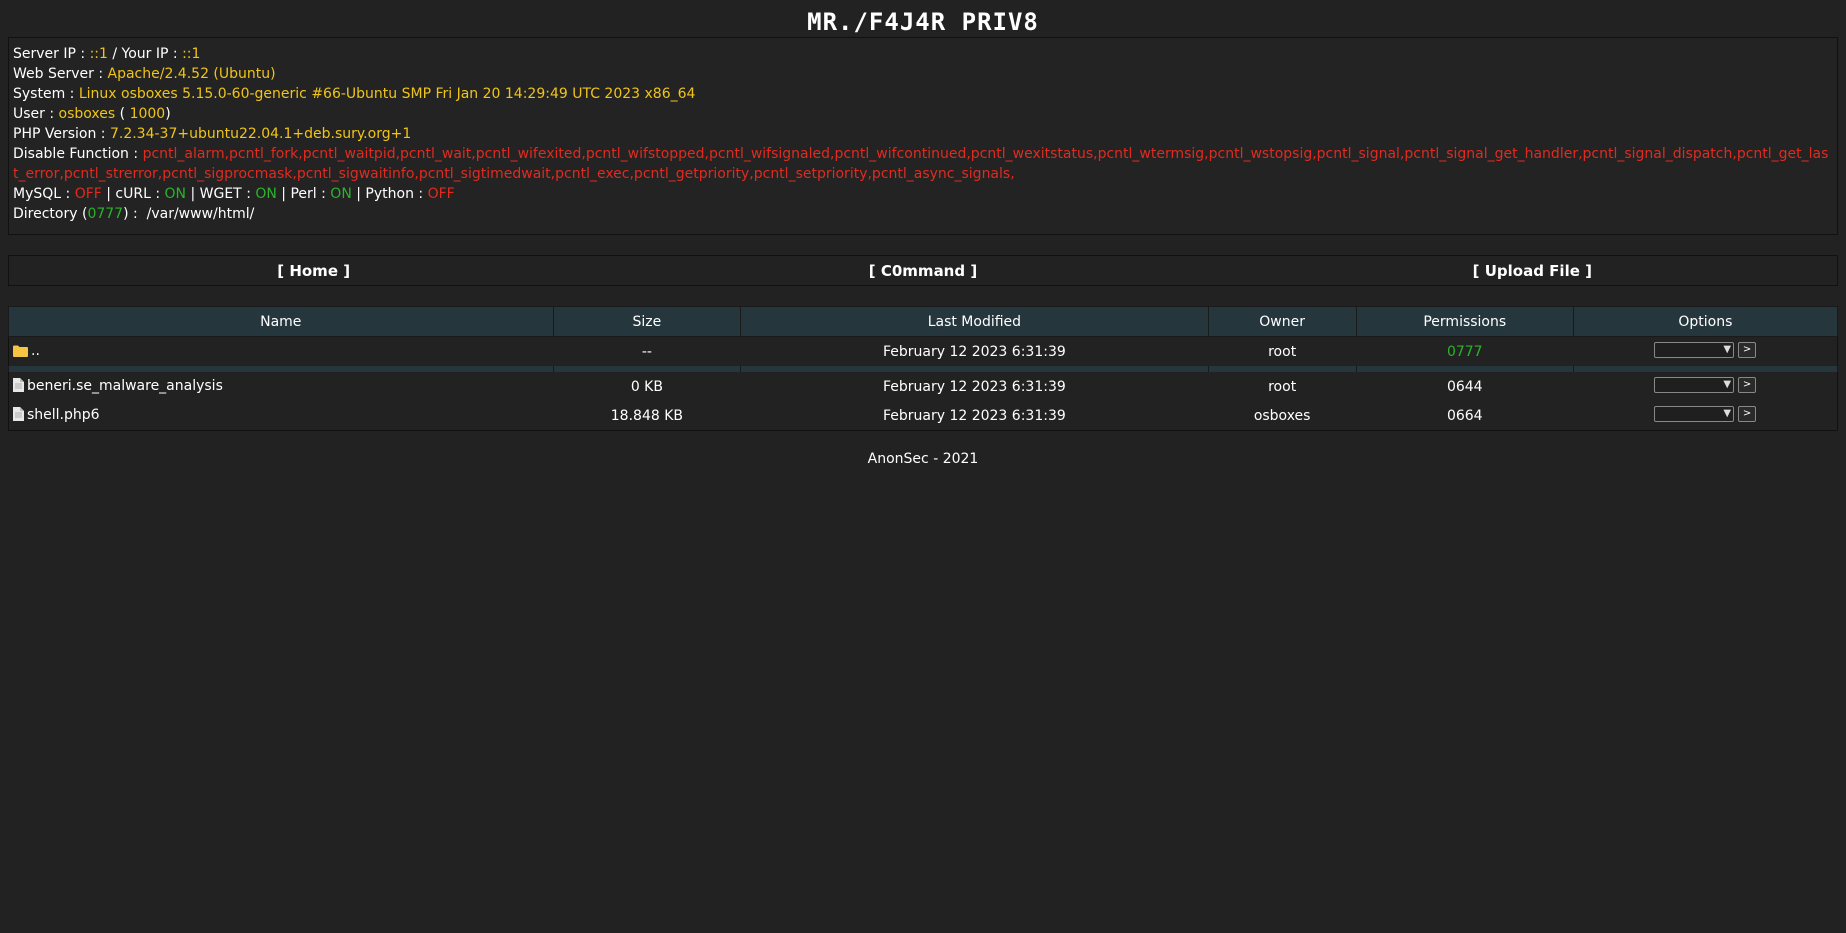  Describe the element at coordinates (78, 154) in the screenshot. I see `disable-function-label: Disable Function :` at that location.